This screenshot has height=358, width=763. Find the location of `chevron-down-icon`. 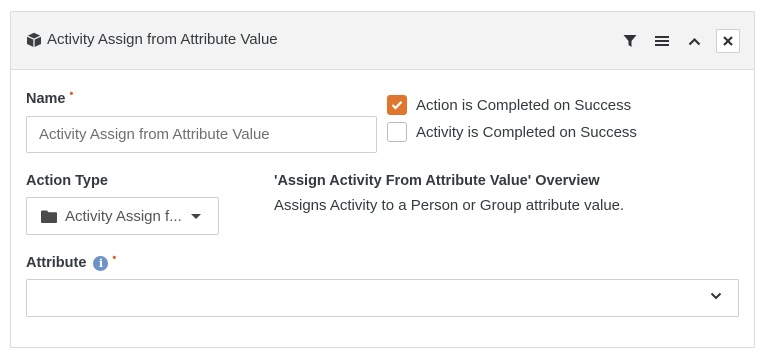

chevron-down-icon is located at coordinates (716, 296).